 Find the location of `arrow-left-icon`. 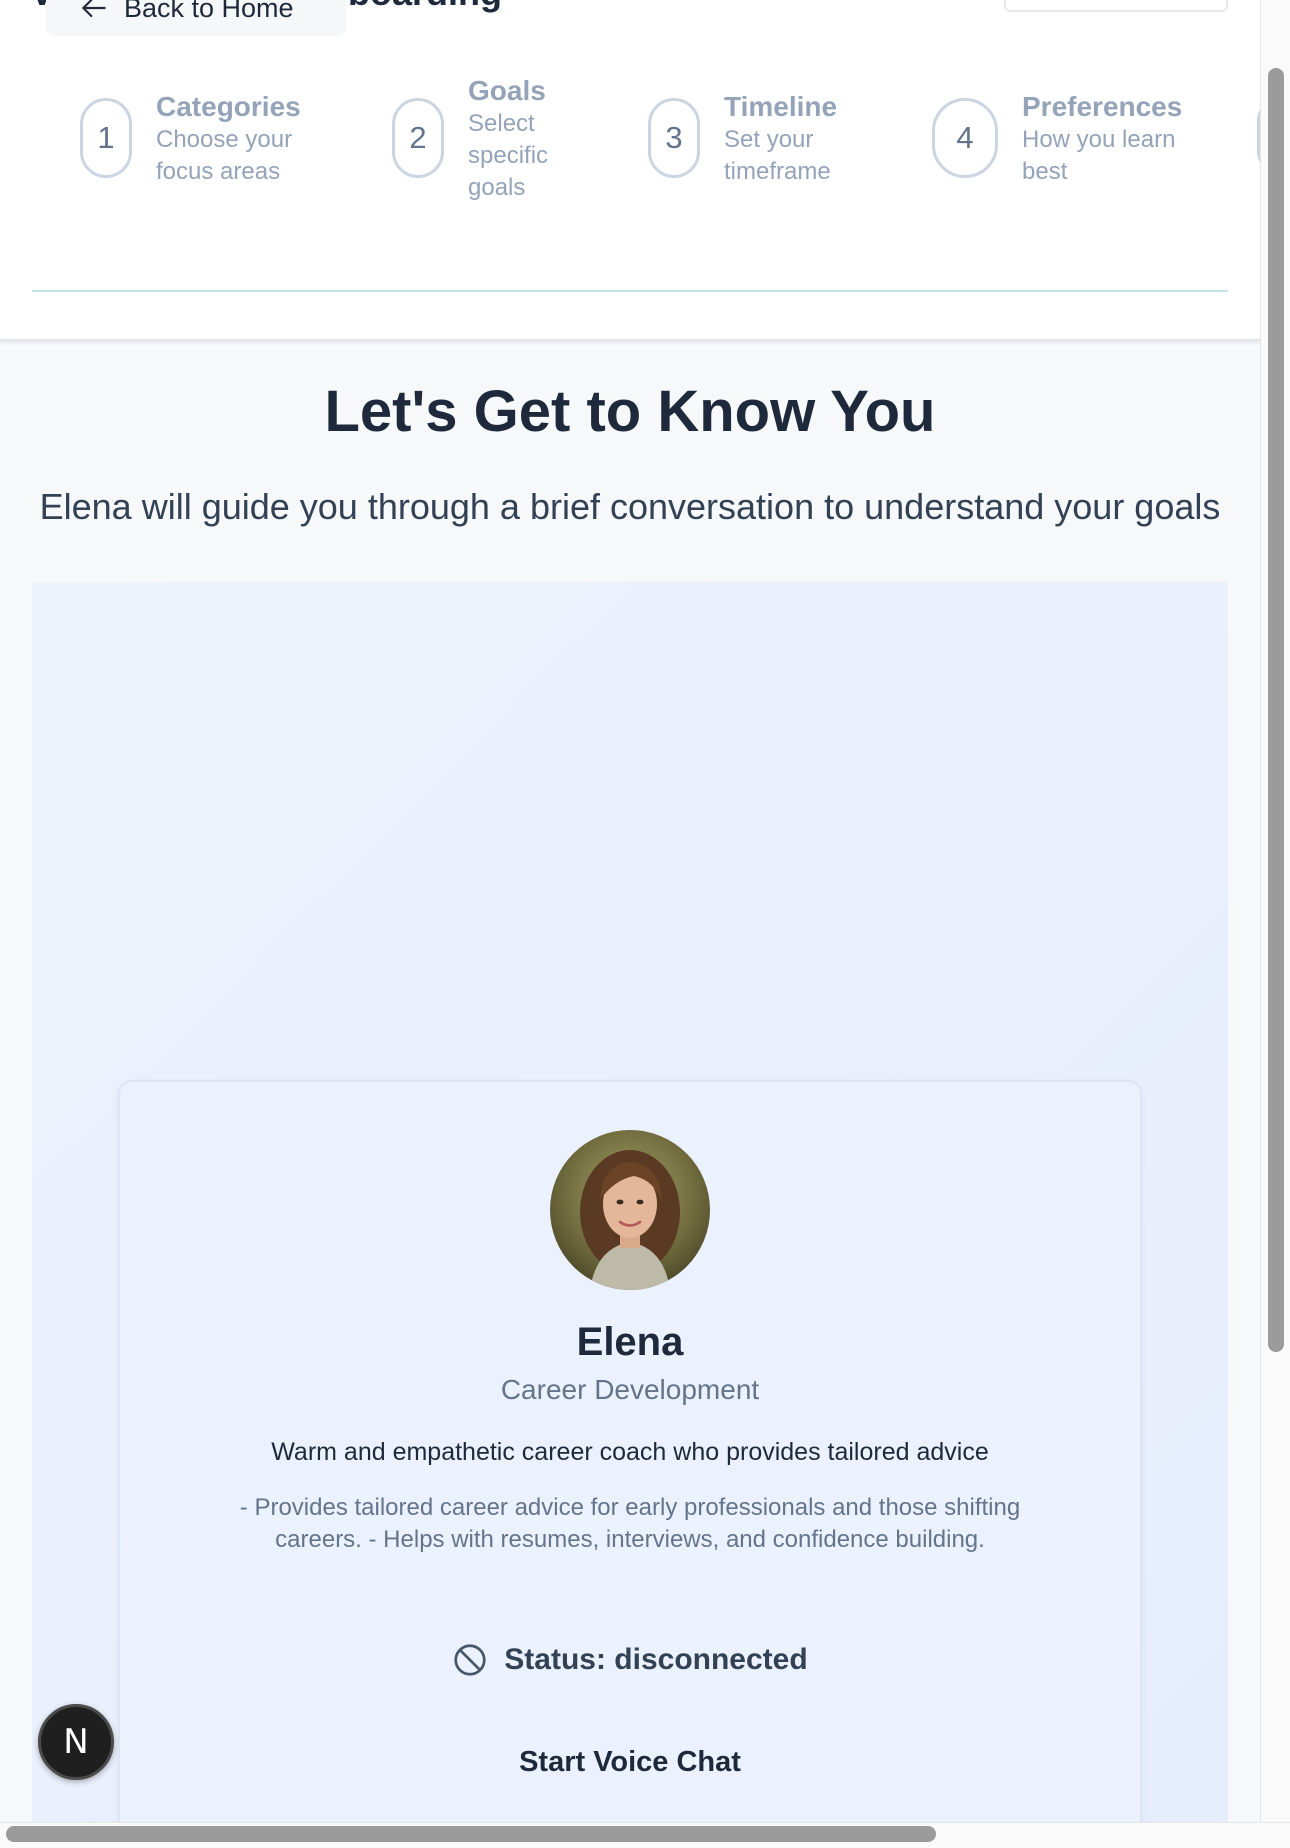

arrow-left-icon is located at coordinates (94, 9).